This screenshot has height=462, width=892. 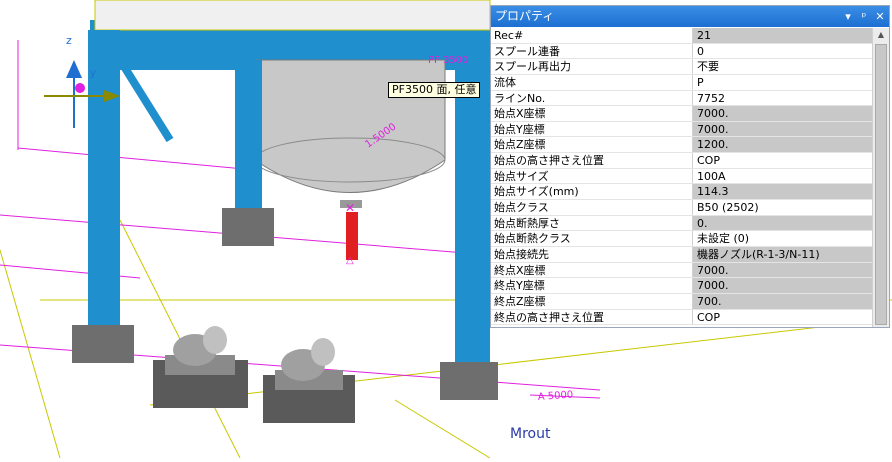 I want to click on property-label: Rec#, so click(x=592, y=35).